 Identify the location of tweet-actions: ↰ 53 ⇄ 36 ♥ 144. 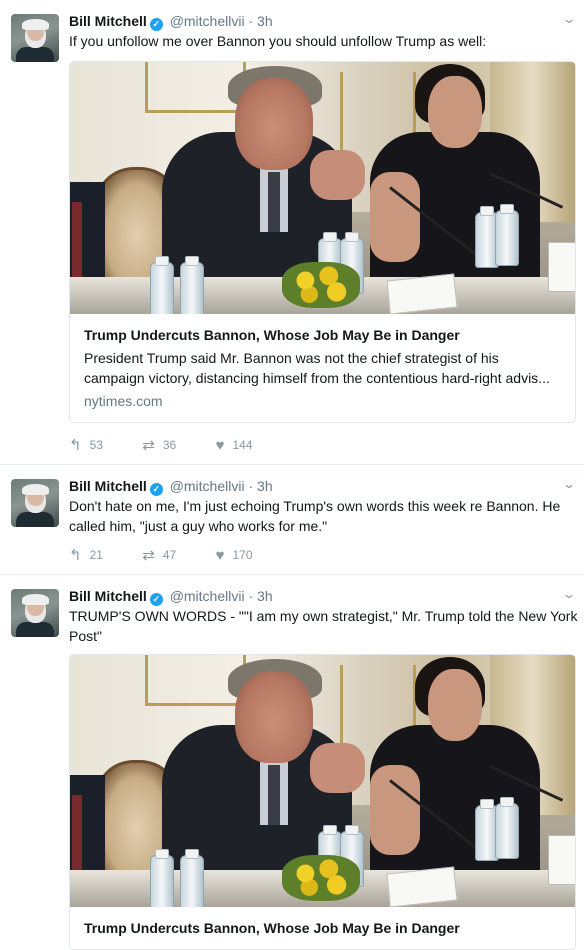
(161, 445).